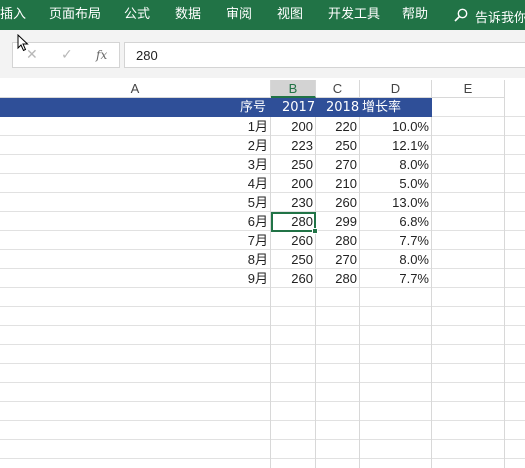  What do you see at coordinates (338, 126) in the screenshot?
I see `cell-2018: 220` at bounding box center [338, 126].